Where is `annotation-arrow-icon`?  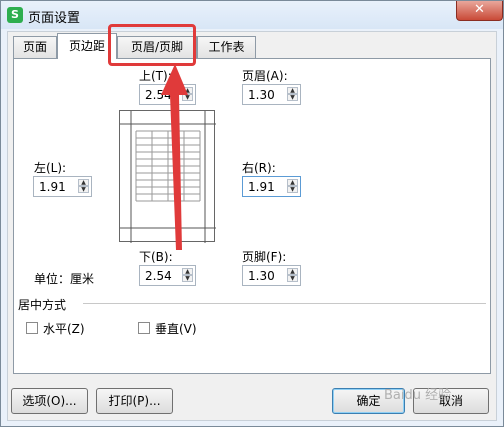 annotation-arrow-icon is located at coordinates (174, 157).